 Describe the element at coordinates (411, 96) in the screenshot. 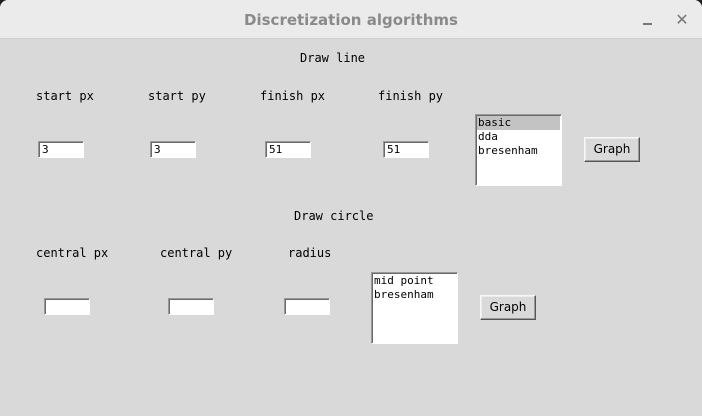

I see `finish-py-label: finish py` at that location.